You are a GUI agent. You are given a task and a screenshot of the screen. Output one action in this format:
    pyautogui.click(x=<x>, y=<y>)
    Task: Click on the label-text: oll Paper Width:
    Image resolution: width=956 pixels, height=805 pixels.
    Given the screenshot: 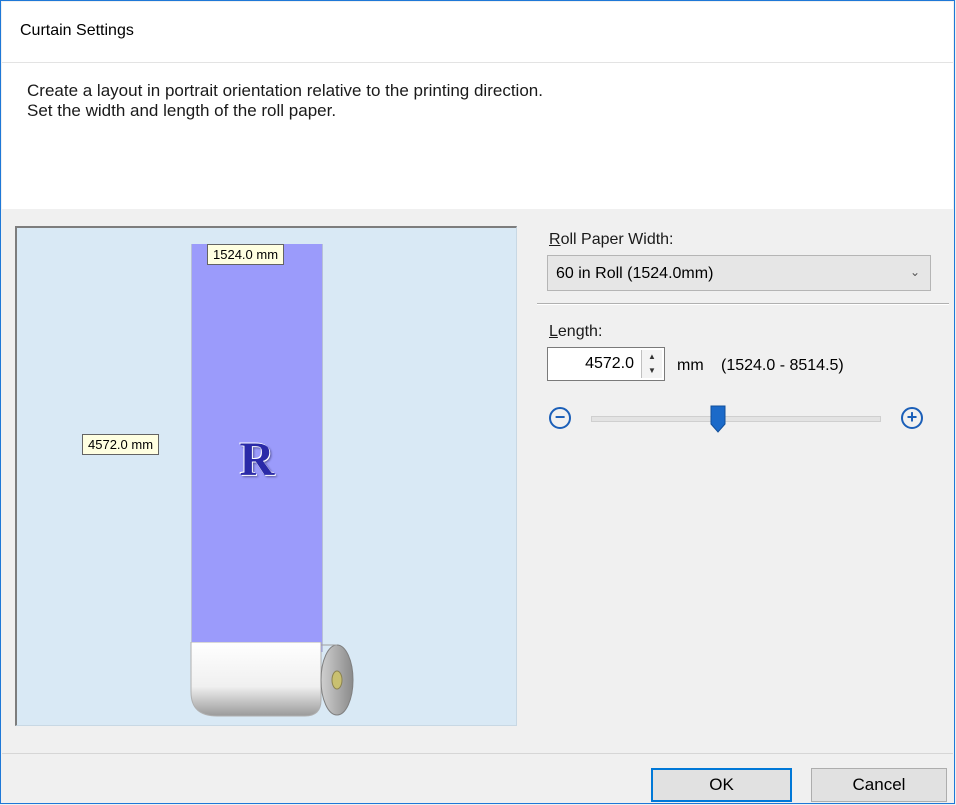 What is the action you would take?
    pyautogui.click(x=617, y=239)
    